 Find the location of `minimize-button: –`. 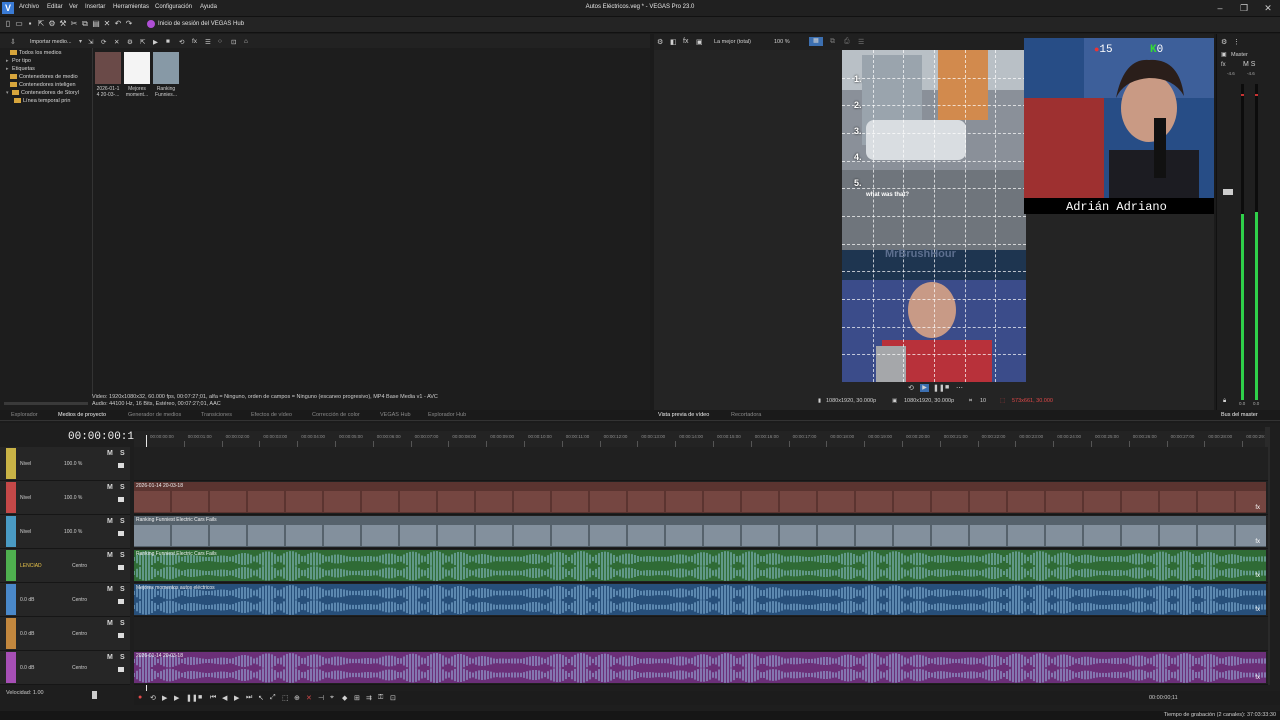

minimize-button: – is located at coordinates (1220, 8).